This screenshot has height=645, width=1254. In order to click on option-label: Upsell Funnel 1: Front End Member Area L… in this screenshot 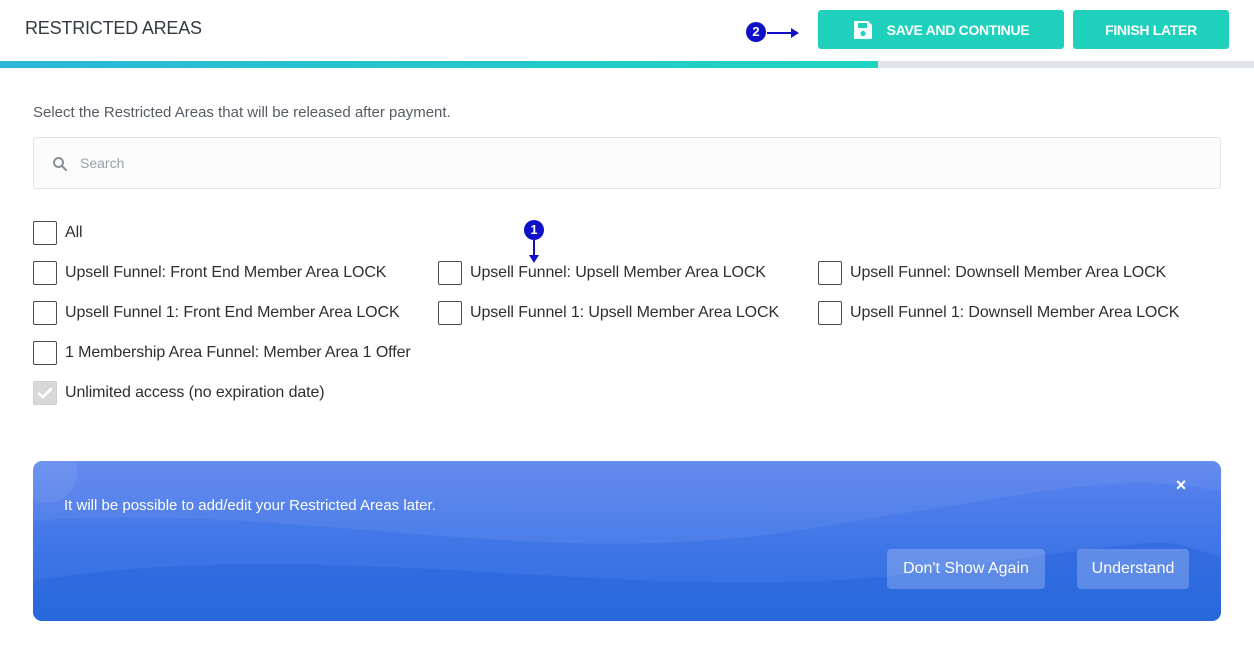, I will do `click(232, 312)`.